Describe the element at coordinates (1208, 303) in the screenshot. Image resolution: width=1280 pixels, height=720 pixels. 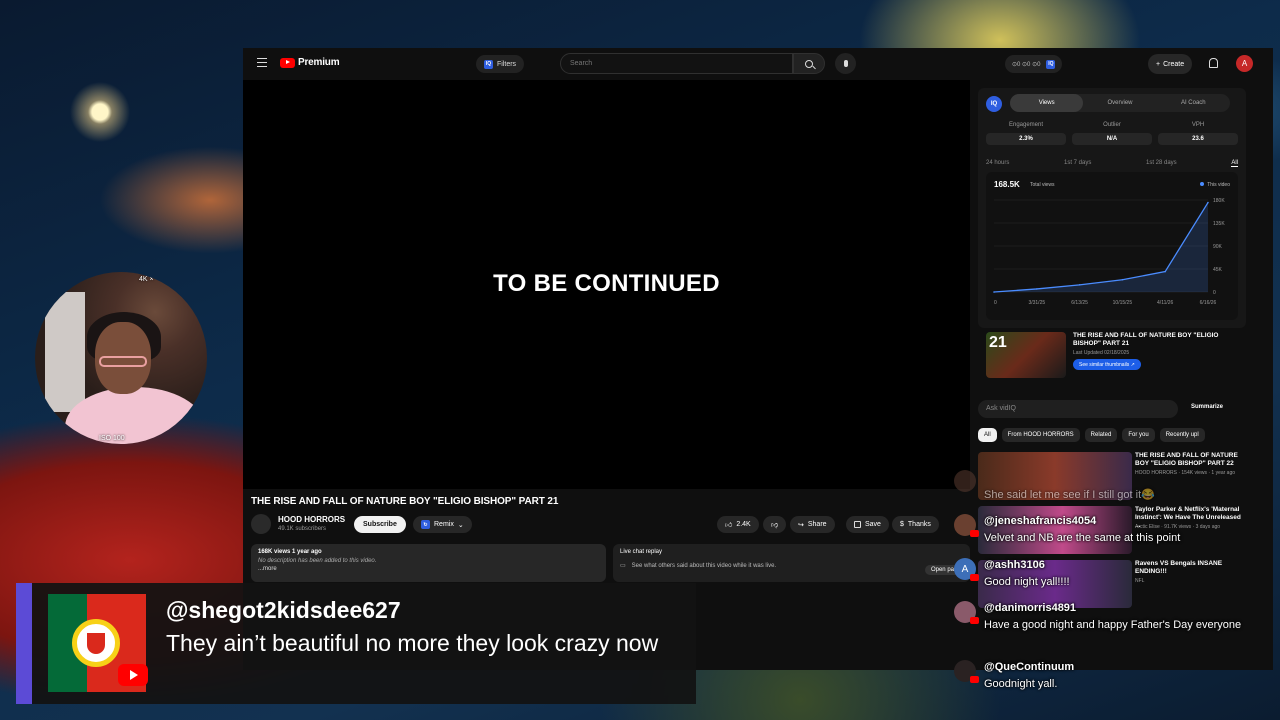
I see `x-tick-label: 6/16/26` at that location.